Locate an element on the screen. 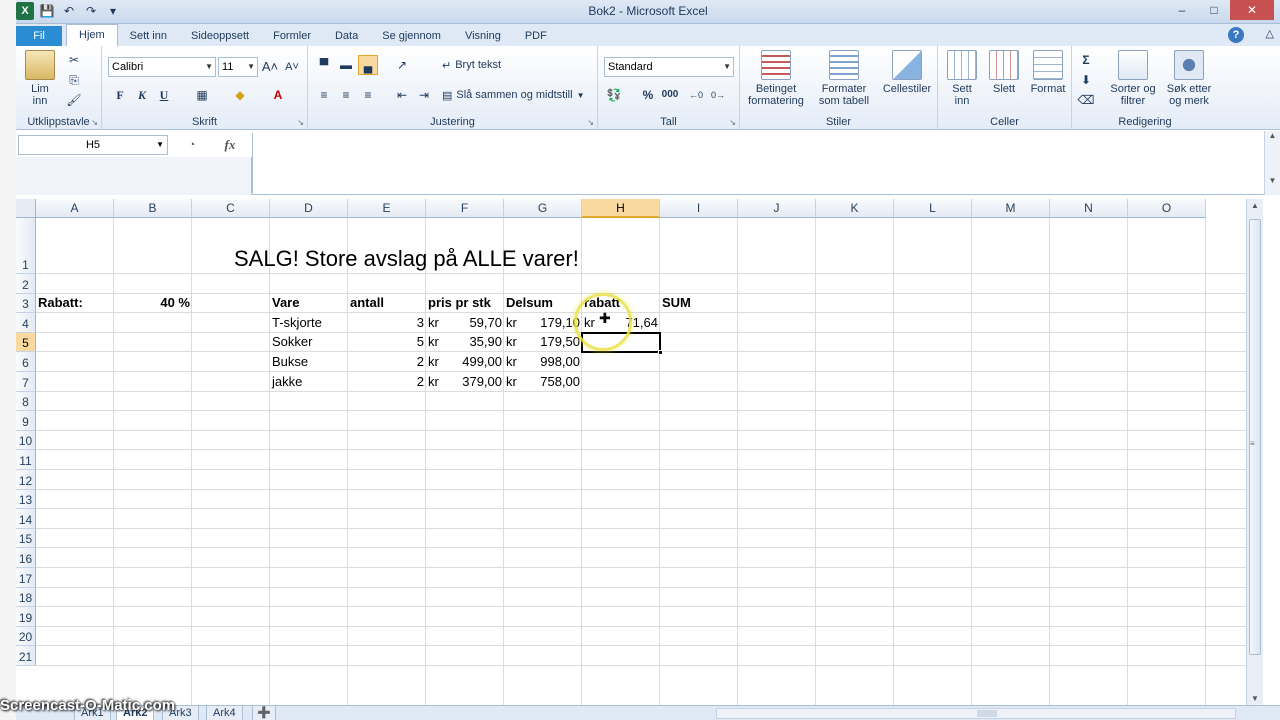 The height and width of the screenshot is (720, 1280). bold-button: F is located at coordinates (120, 95).